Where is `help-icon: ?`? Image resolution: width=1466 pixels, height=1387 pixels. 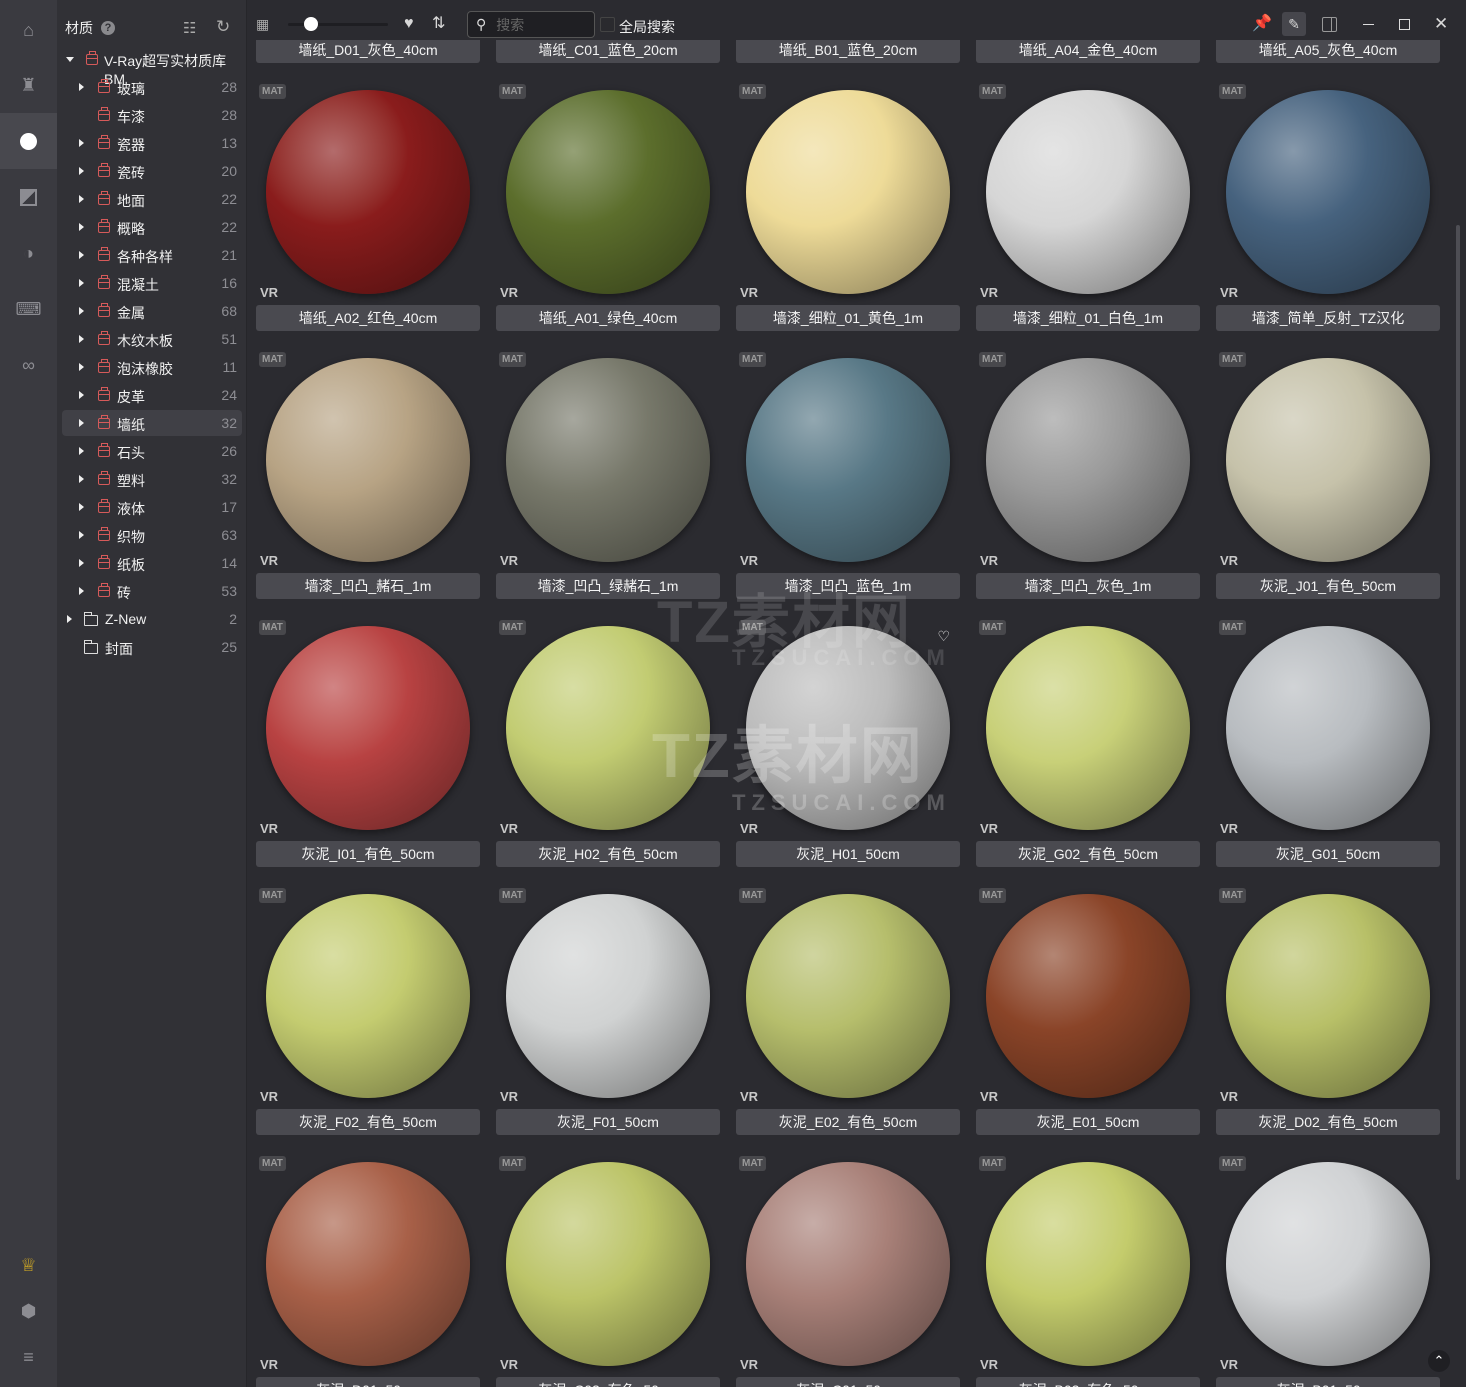
help-icon: ? is located at coordinates (108, 28).